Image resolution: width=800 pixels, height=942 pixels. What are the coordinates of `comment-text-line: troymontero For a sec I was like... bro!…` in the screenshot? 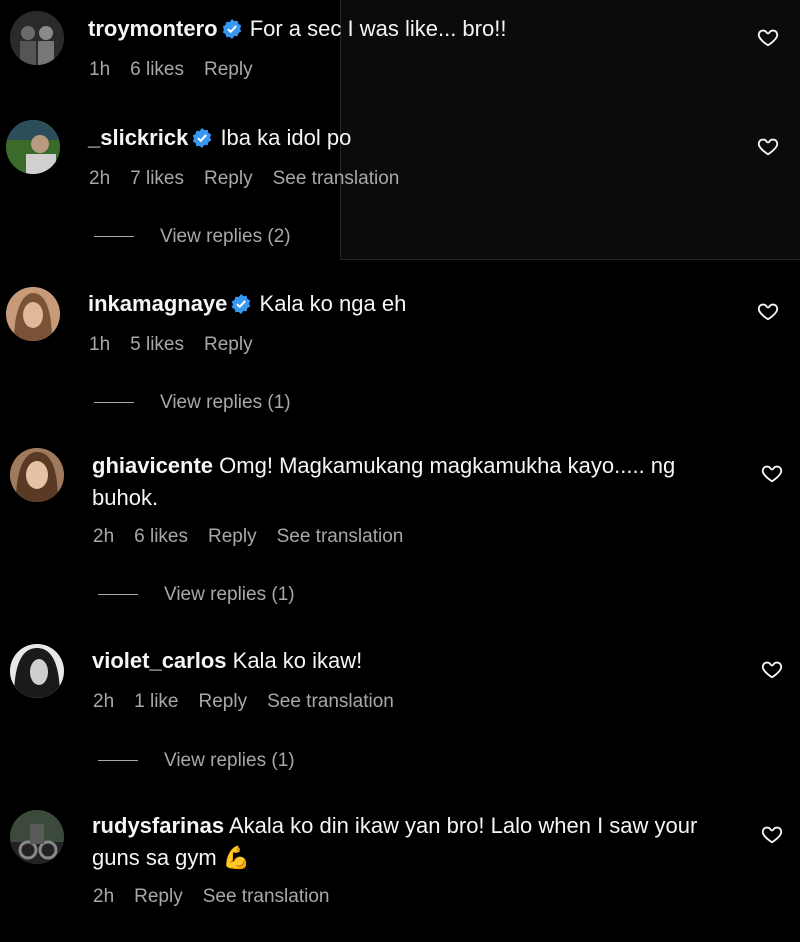 It's located at (398, 29).